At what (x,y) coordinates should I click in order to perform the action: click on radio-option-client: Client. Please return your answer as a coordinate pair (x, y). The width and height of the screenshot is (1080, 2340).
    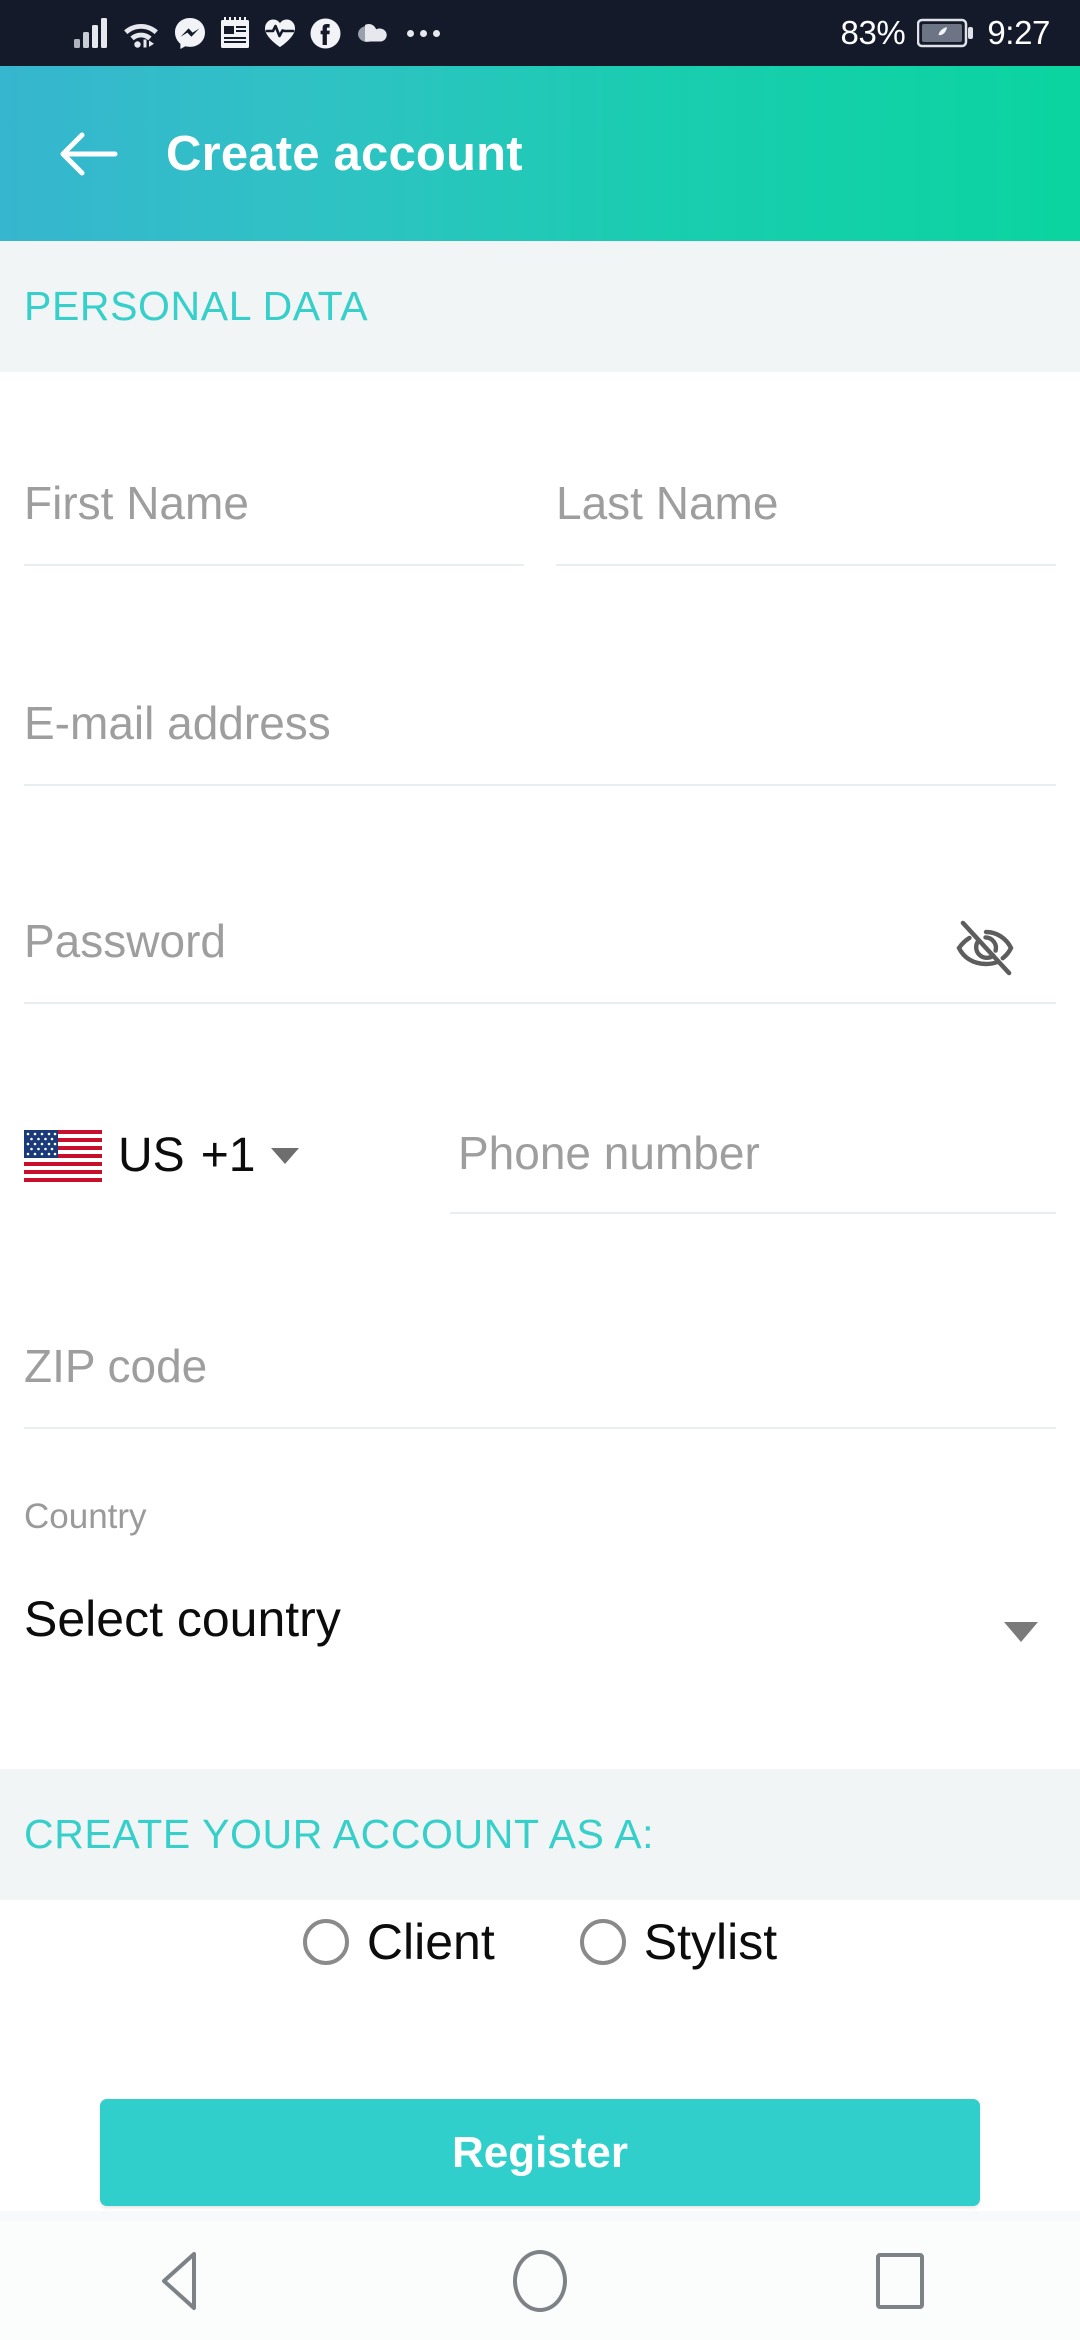
    Looking at the image, I should click on (398, 1942).